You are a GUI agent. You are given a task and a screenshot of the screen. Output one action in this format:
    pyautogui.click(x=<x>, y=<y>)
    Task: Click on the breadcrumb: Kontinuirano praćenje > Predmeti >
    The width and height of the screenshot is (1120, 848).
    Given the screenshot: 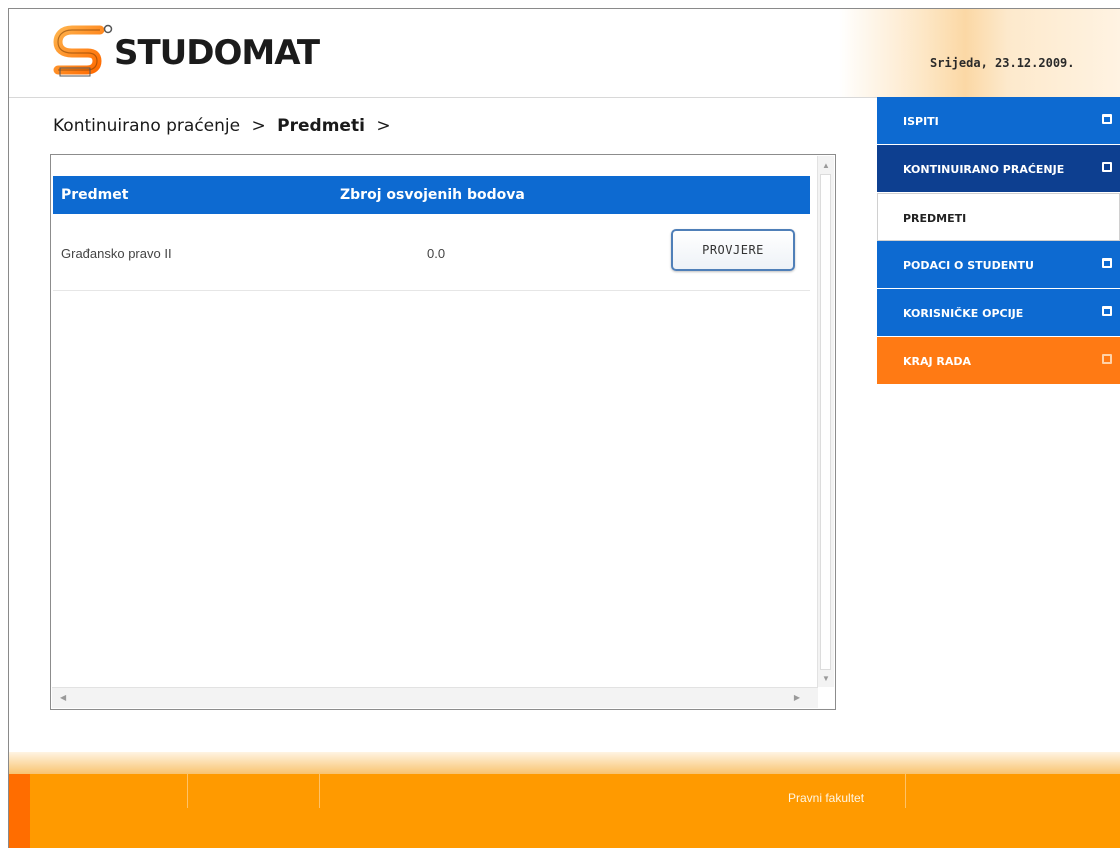 What is the action you would take?
    pyautogui.click(x=222, y=126)
    